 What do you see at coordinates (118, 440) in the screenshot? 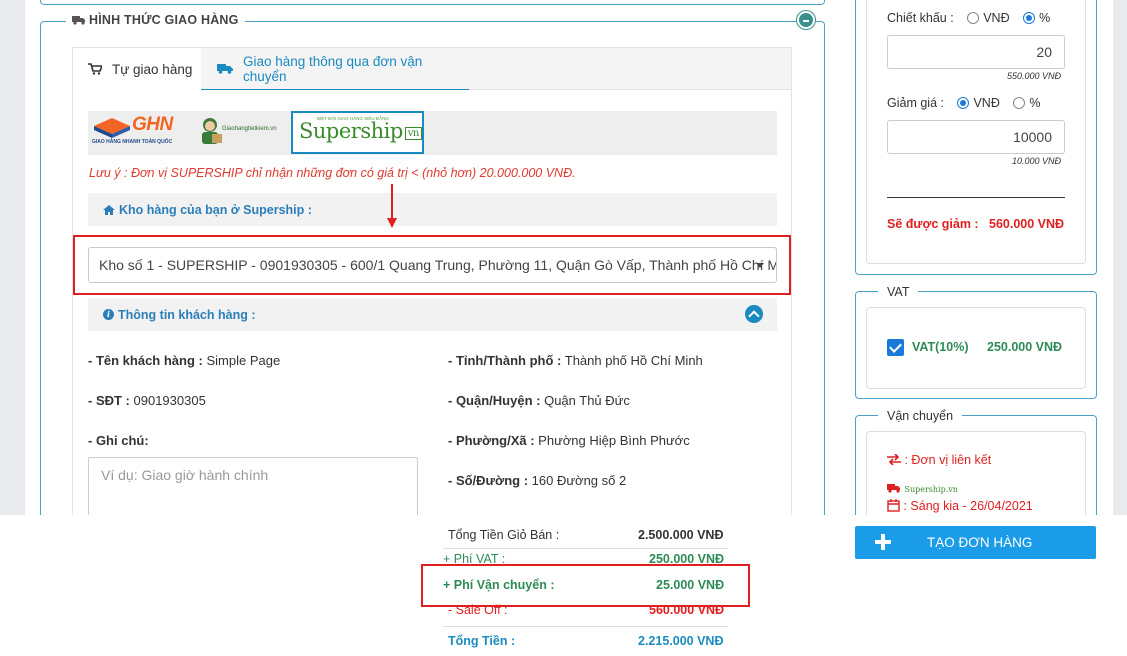
I see `customer-note-label: - Ghi chú:` at bounding box center [118, 440].